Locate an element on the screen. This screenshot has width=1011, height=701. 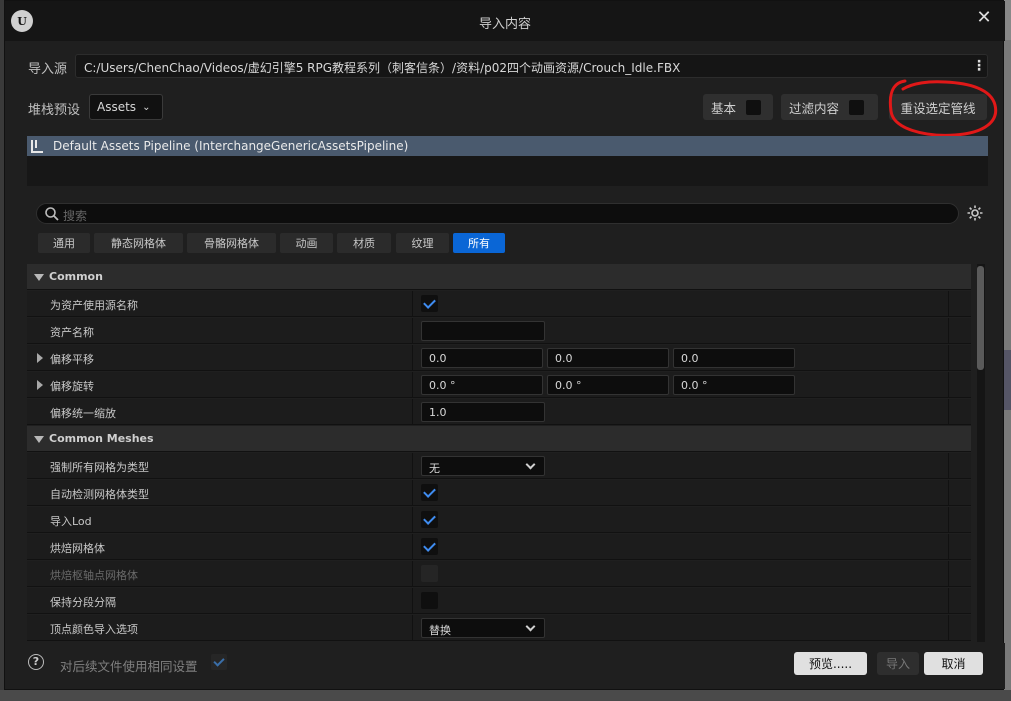
title-bar: U 导入内容 ✕ is located at coordinates (505, 21).